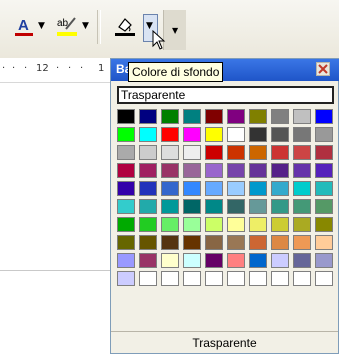 The height and width of the screenshot is (354, 339). Describe the element at coordinates (175, 30) in the screenshot. I see `chevron-down-icon: ▼` at that location.